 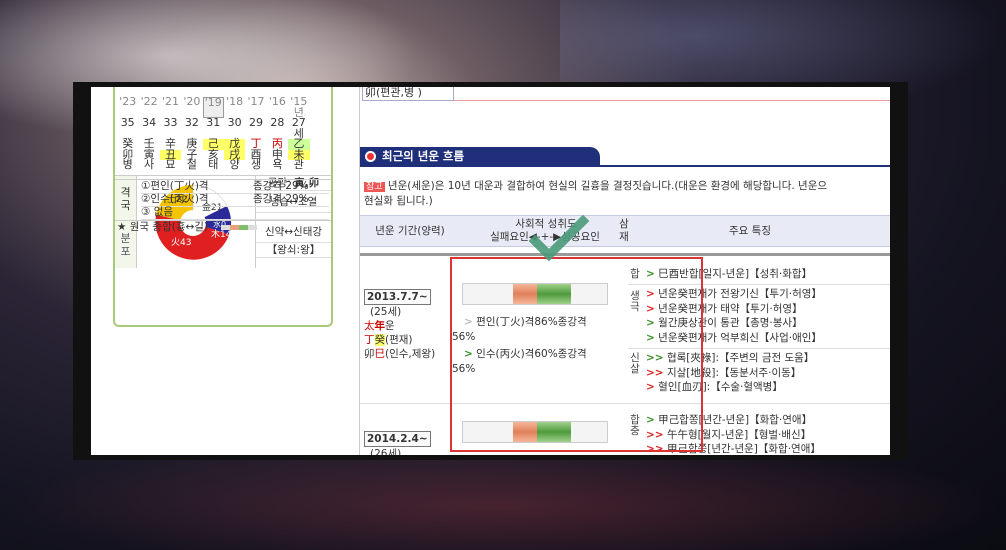 What do you see at coordinates (370, 156) in the screenshot?
I see `bullet-icon` at bounding box center [370, 156].